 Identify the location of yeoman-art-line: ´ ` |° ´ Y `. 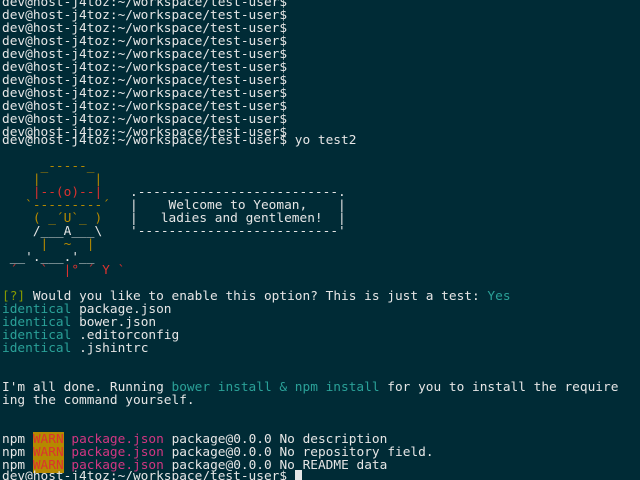
(64, 270).